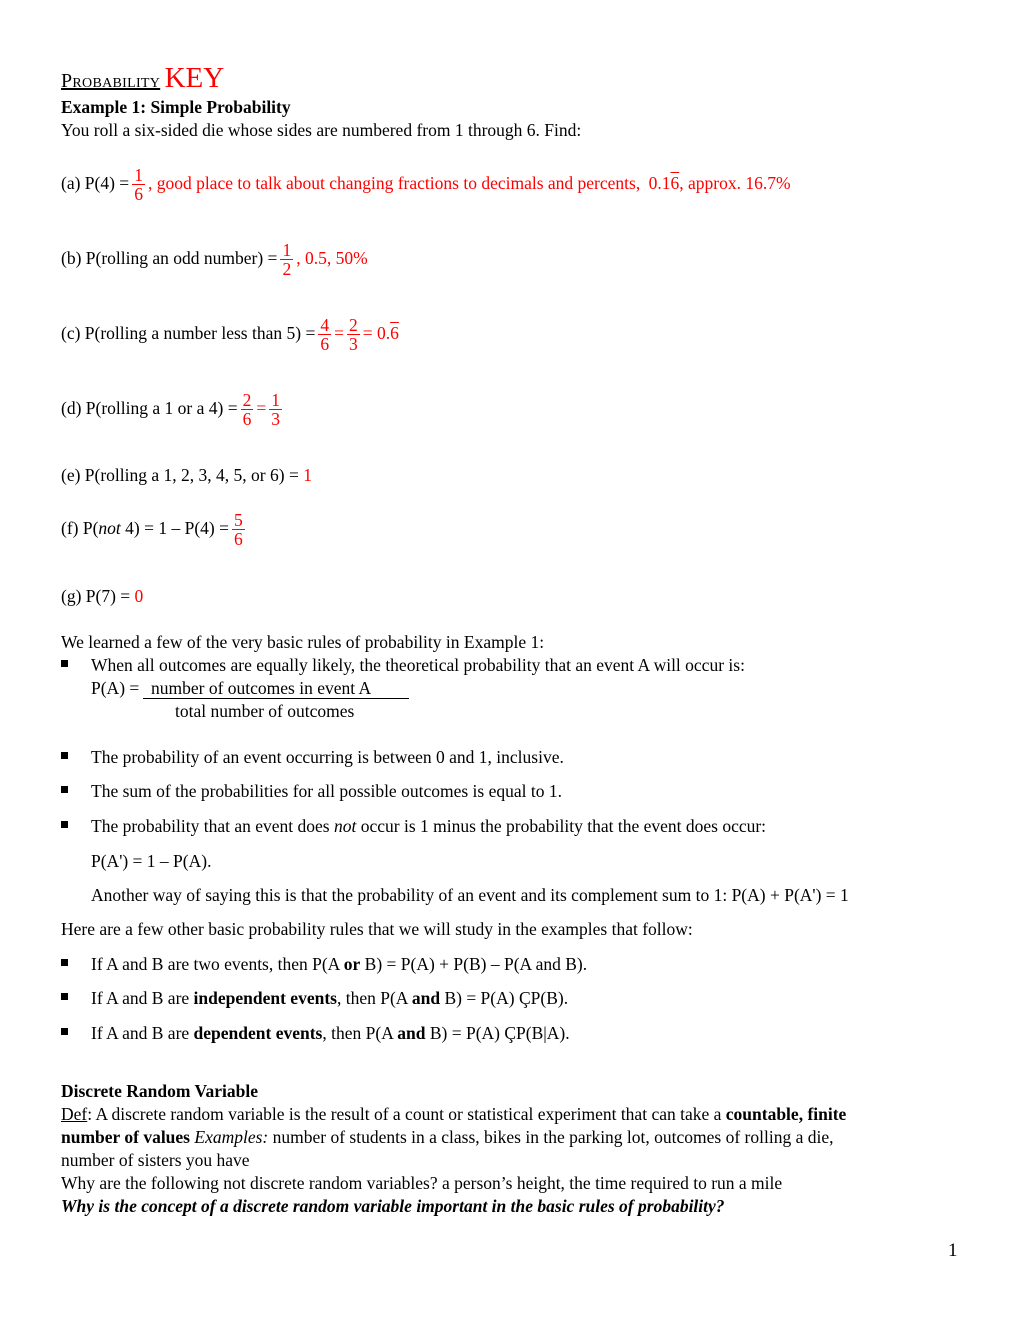 This screenshot has width=1020, height=1320. What do you see at coordinates (155, 1160) in the screenshot?
I see `discrete-examples-continued: number of sisters you have` at bounding box center [155, 1160].